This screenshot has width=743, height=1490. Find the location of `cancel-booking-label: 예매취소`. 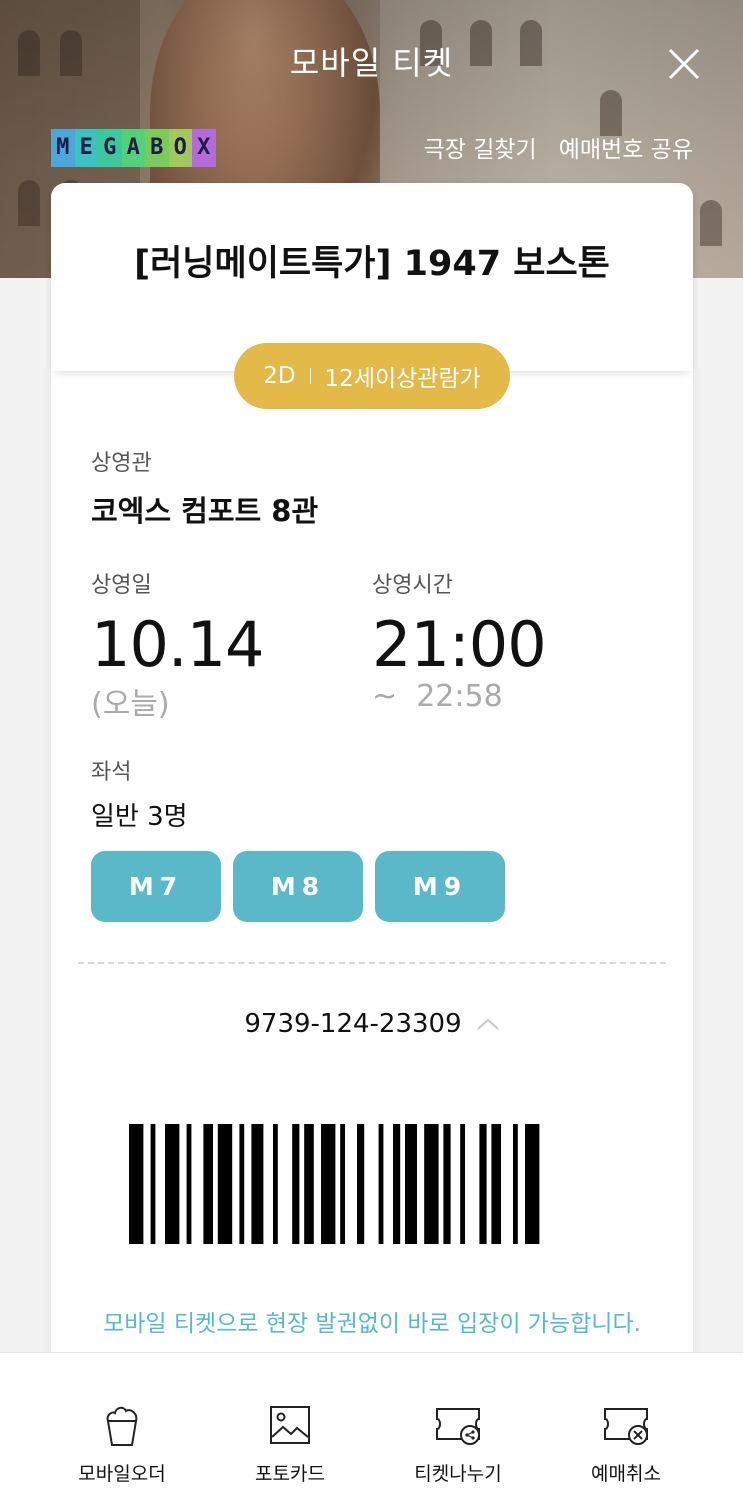

cancel-booking-label: 예매취소 is located at coordinates (626, 1474).